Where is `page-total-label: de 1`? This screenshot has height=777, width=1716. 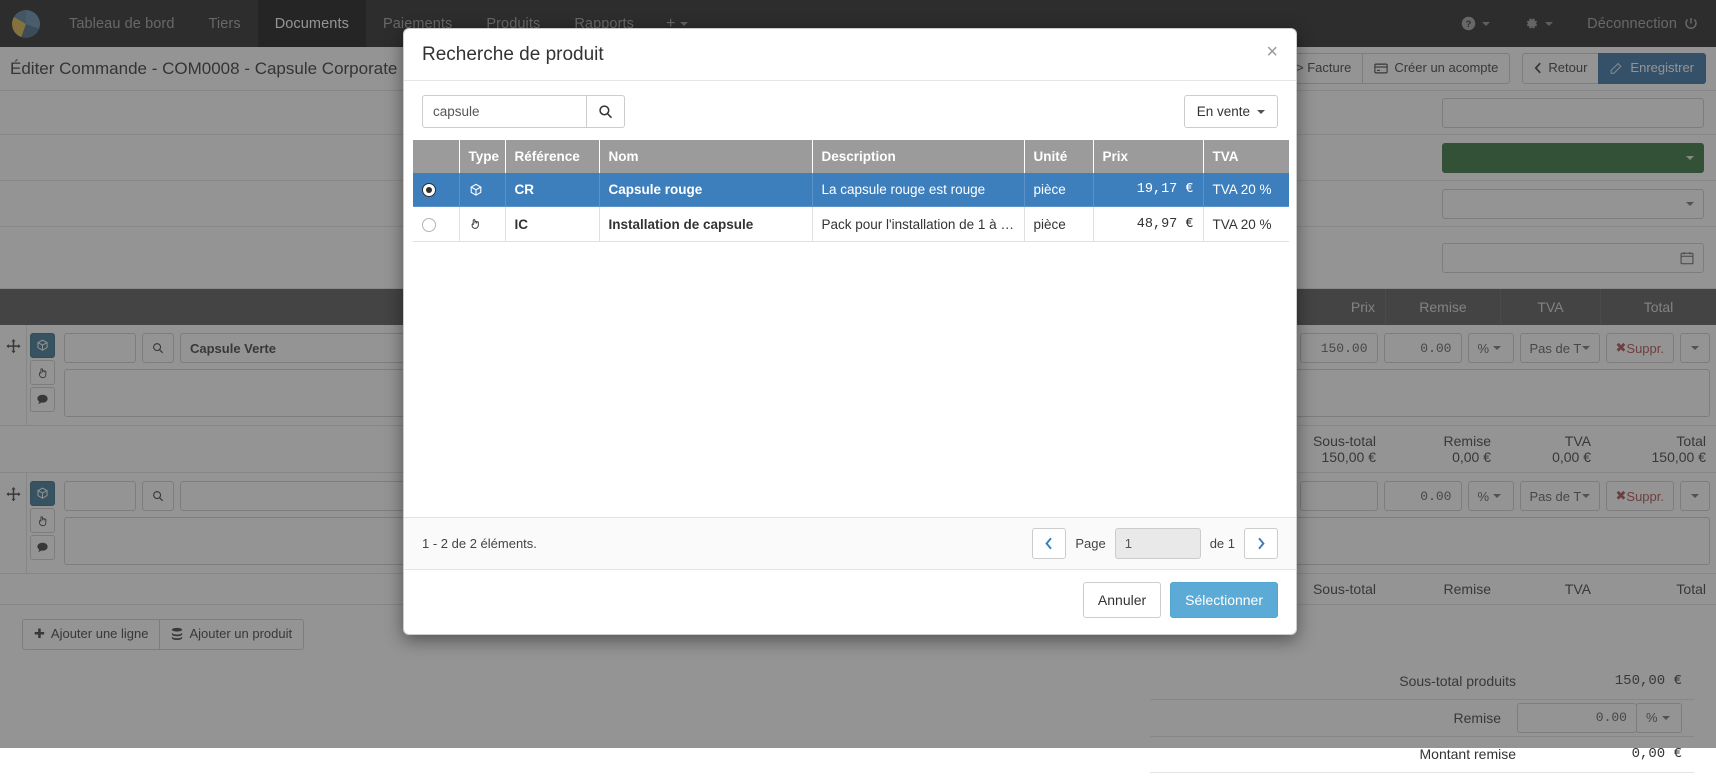 page-total-label: de 1 is located at coordinates (1222, 543).